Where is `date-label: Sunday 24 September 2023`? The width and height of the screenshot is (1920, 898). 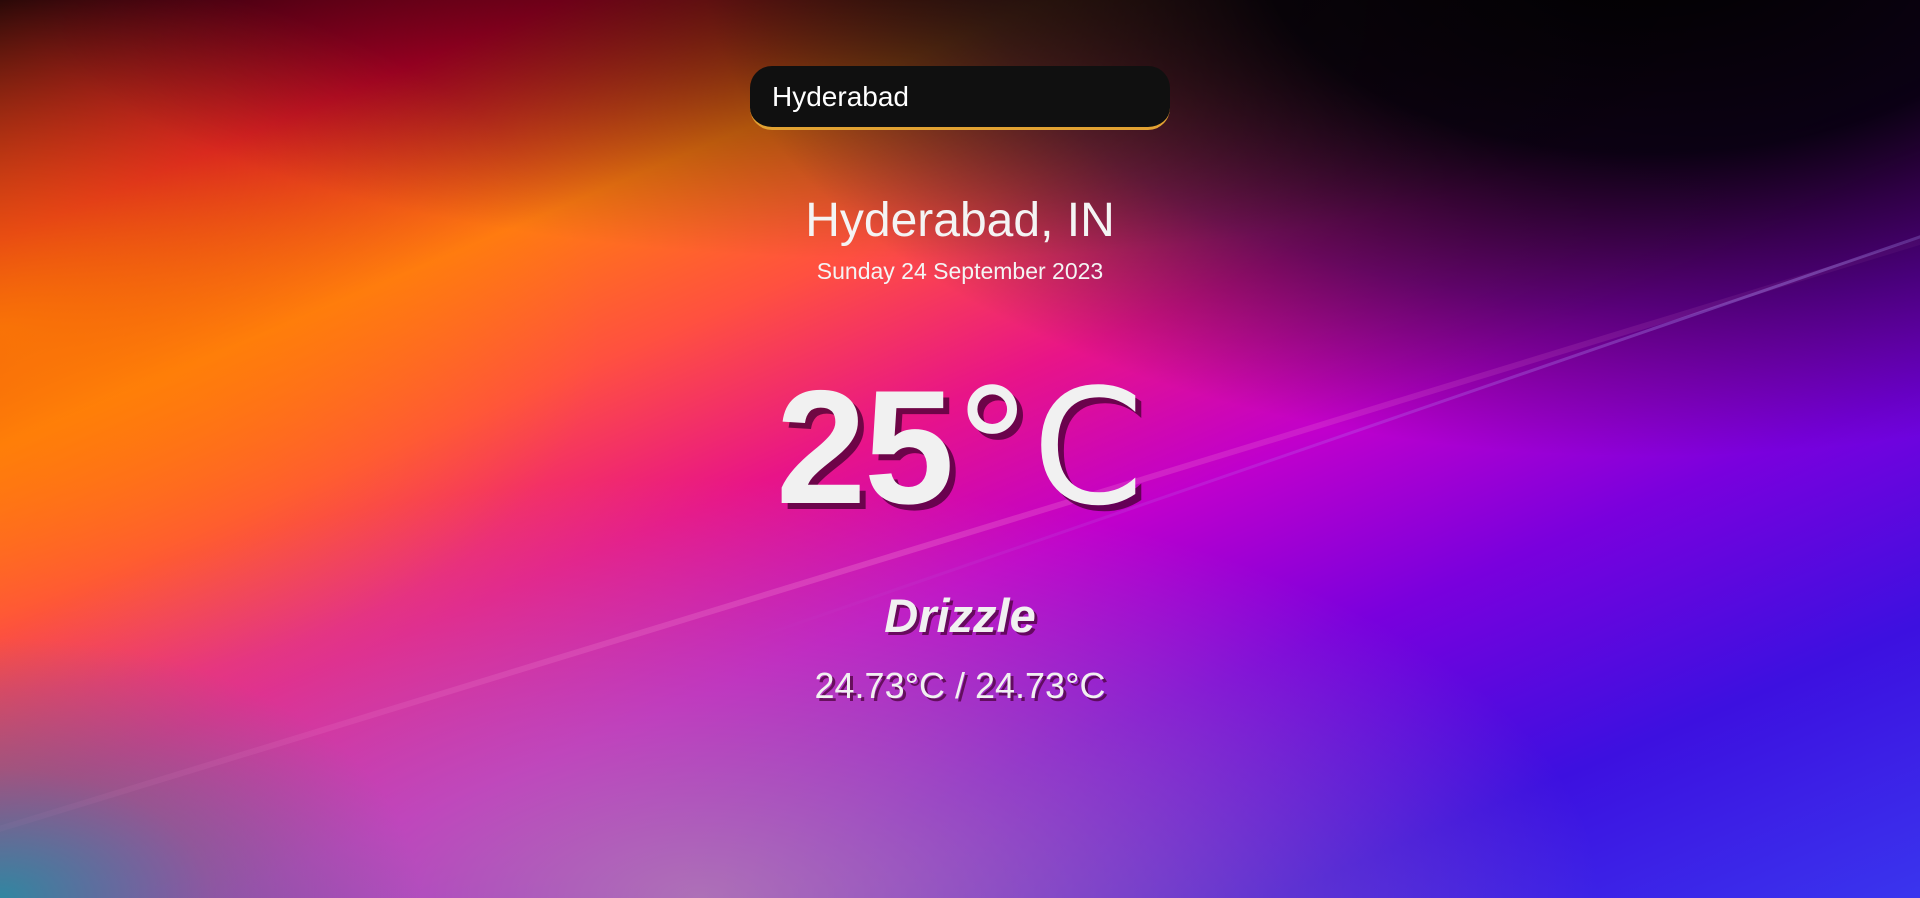
date-label: Sunday 24 September 2023 is located at coordinates (960, 271).